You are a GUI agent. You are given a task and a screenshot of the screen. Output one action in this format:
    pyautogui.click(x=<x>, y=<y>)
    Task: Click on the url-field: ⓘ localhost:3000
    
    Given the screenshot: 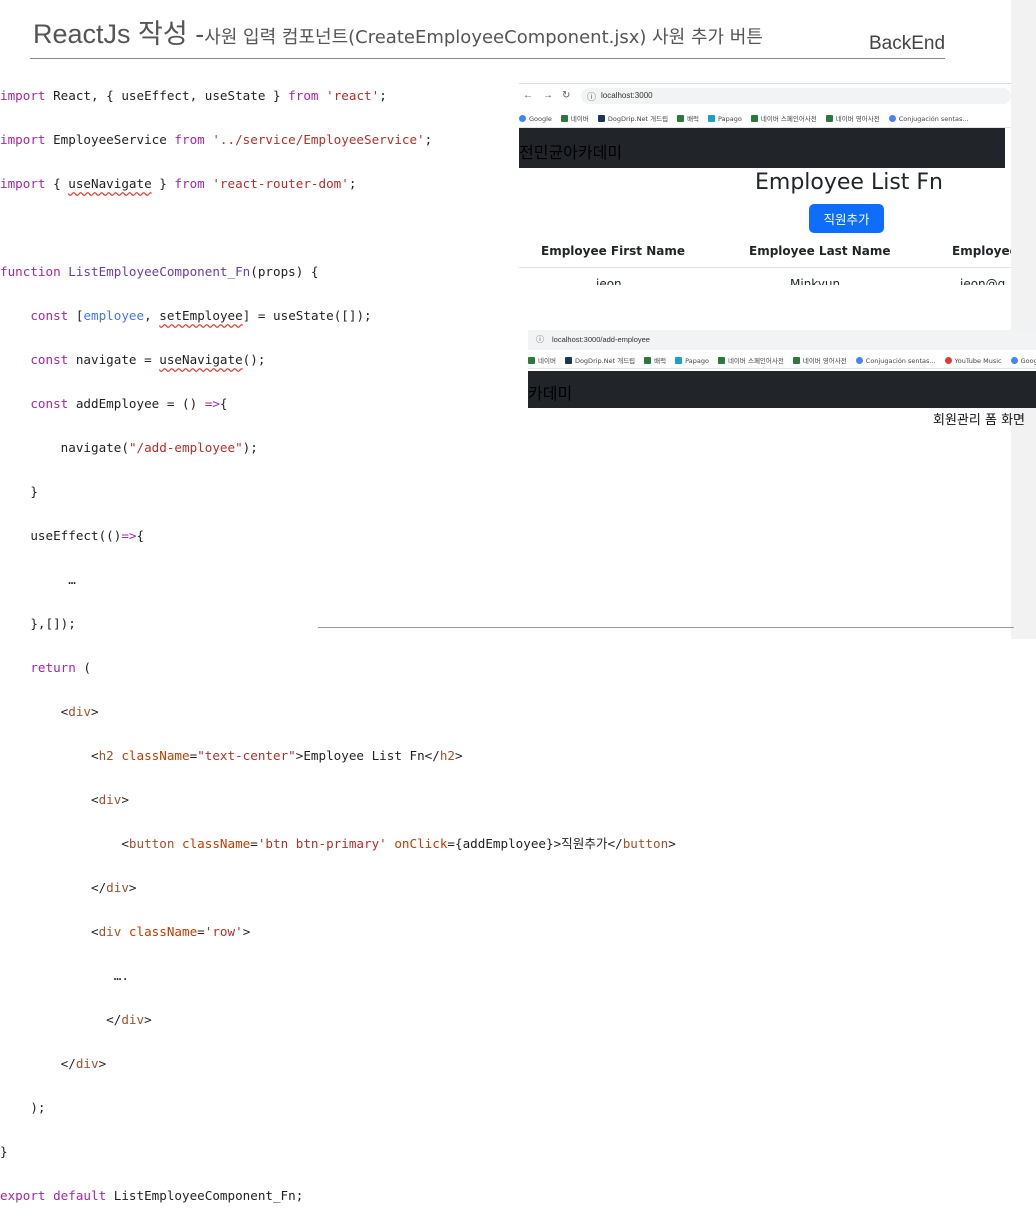 What is the action you would take?
    pyautogui.click(x=796, y=96)
    